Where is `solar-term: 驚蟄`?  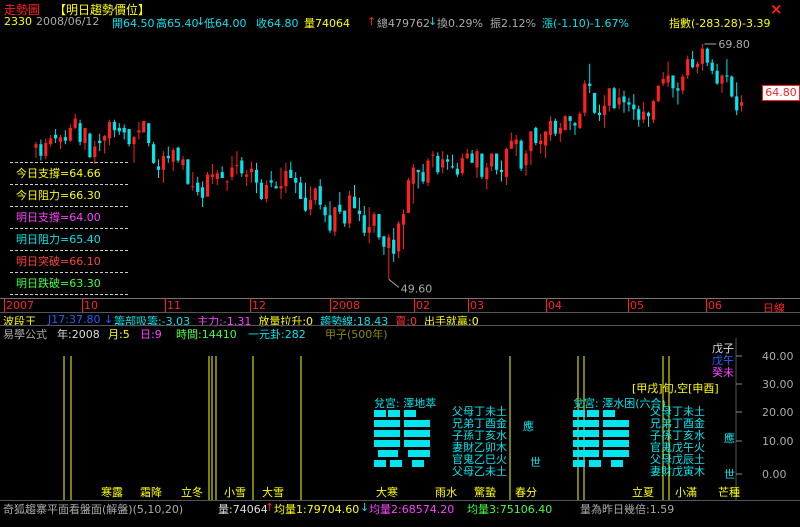 solar-term: 驚蟄 is located at coordinates (485, 492).